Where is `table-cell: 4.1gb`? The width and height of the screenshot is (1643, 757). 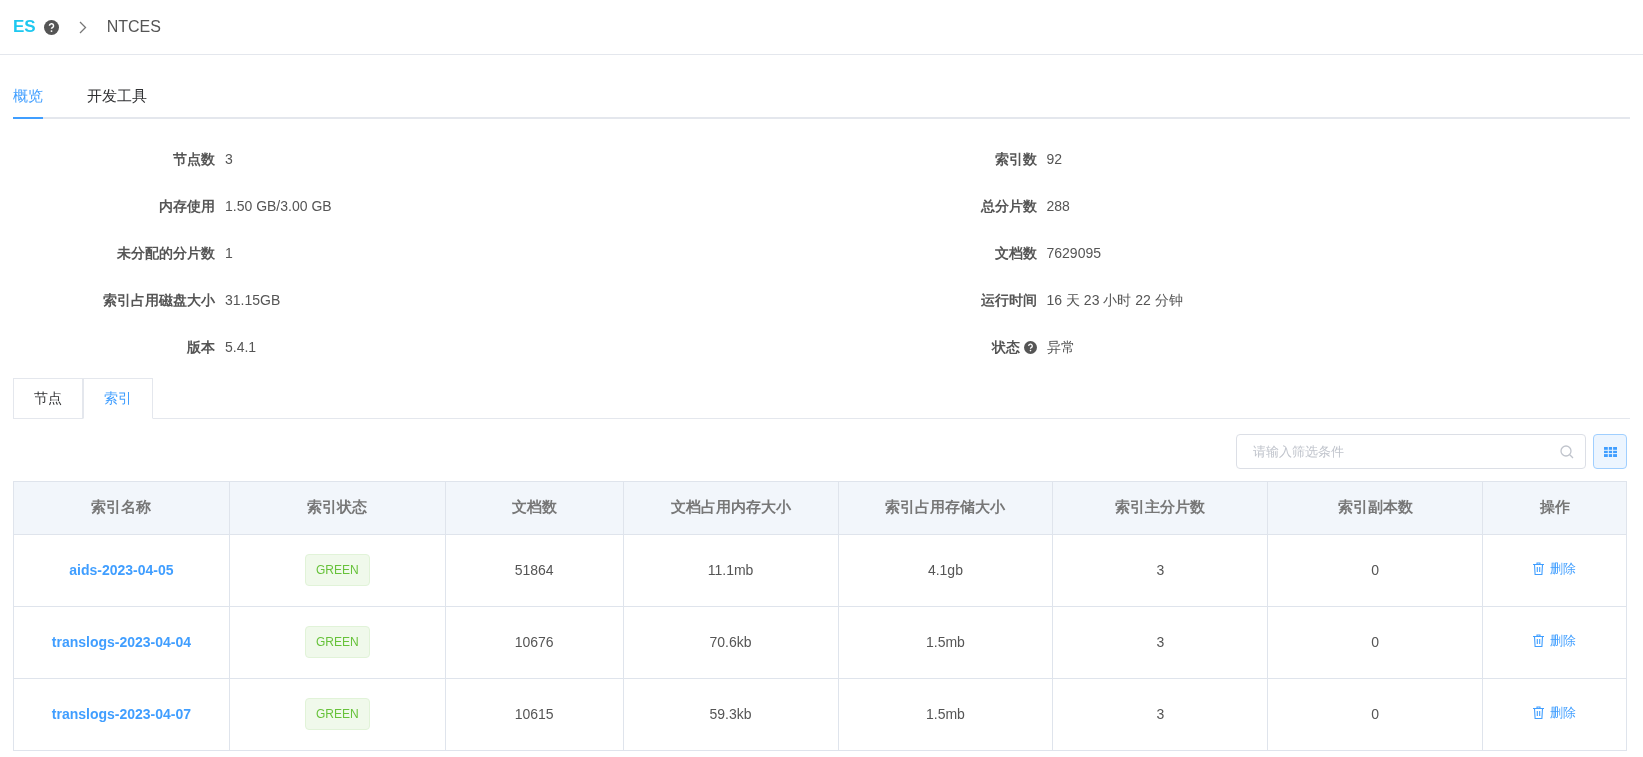 table-cell: 4.1gb is located at coordinates (945, 570).